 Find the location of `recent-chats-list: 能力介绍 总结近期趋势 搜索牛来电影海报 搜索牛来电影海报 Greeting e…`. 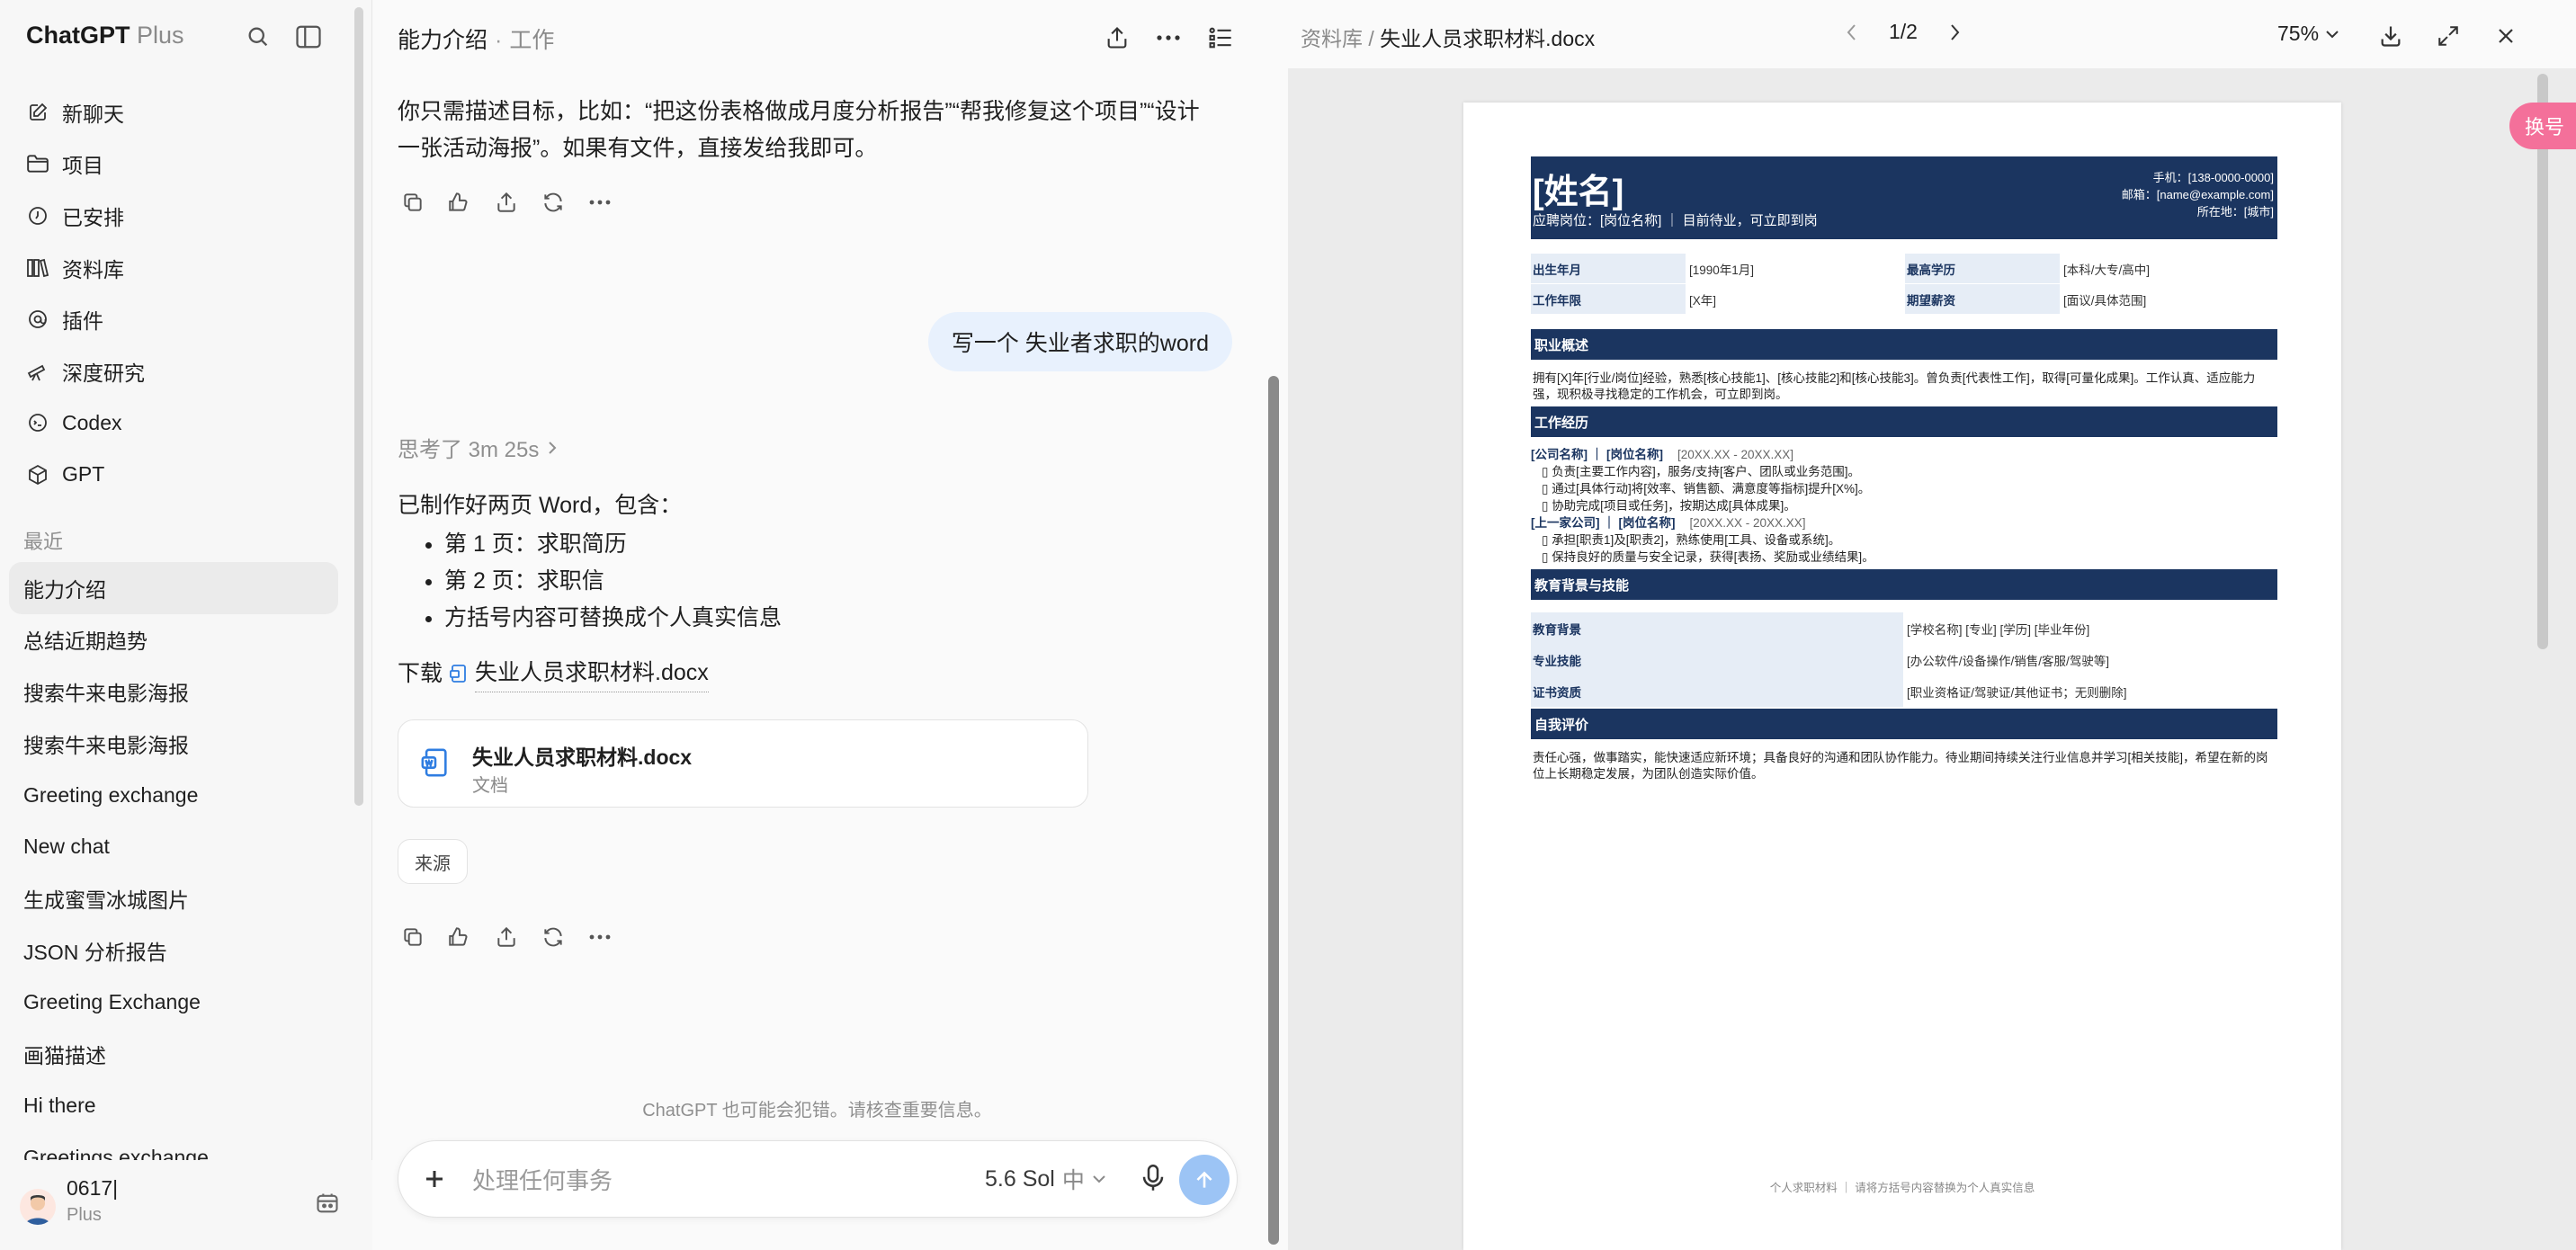

recent-chats-list: 能力介绍 总结近期趋势 搜索牛来电影海报 搜索牛来电影海报 Greeting e… is located at coordinates (173, 873).